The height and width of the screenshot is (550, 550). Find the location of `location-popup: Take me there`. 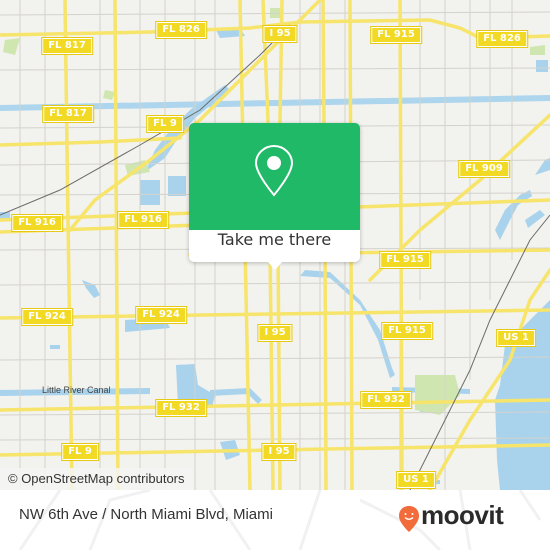

location-popup: Take me there is located at coordinates (274, 196).